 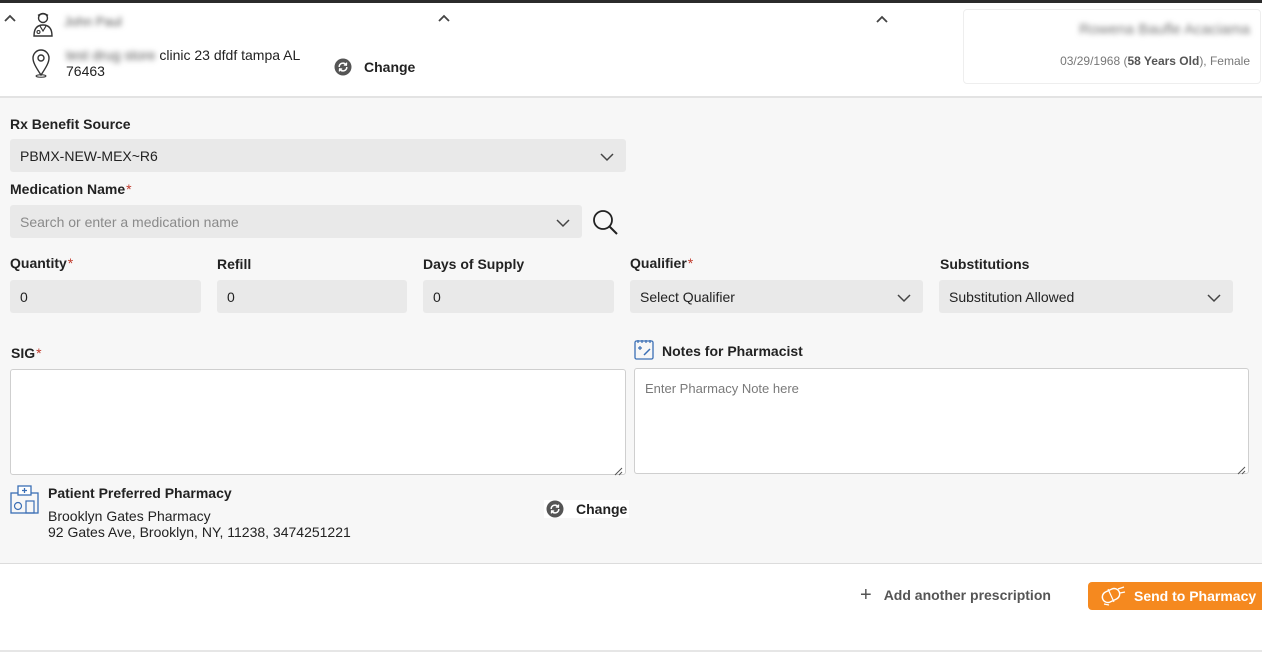 What do you see at coordinates (1224, 61) in the screenshot?
I see `patient-sex: ), Female` at bounding box center [1224, 61].